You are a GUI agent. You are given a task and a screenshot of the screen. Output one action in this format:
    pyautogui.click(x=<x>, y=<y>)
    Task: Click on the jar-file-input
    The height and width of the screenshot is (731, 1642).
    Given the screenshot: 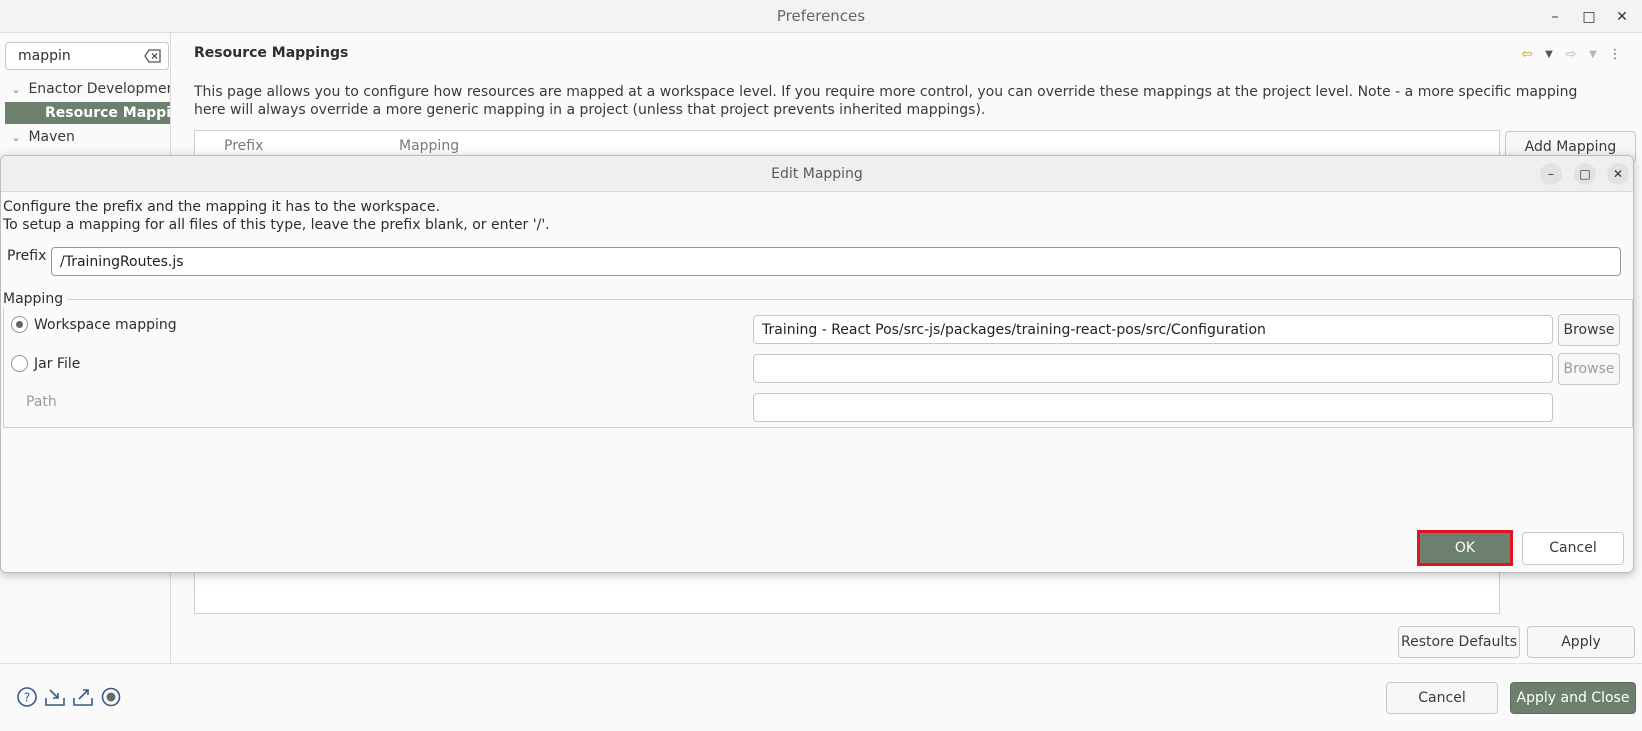 What is the action you would take?
    pyautogui.click(x=1153, y=368)
    